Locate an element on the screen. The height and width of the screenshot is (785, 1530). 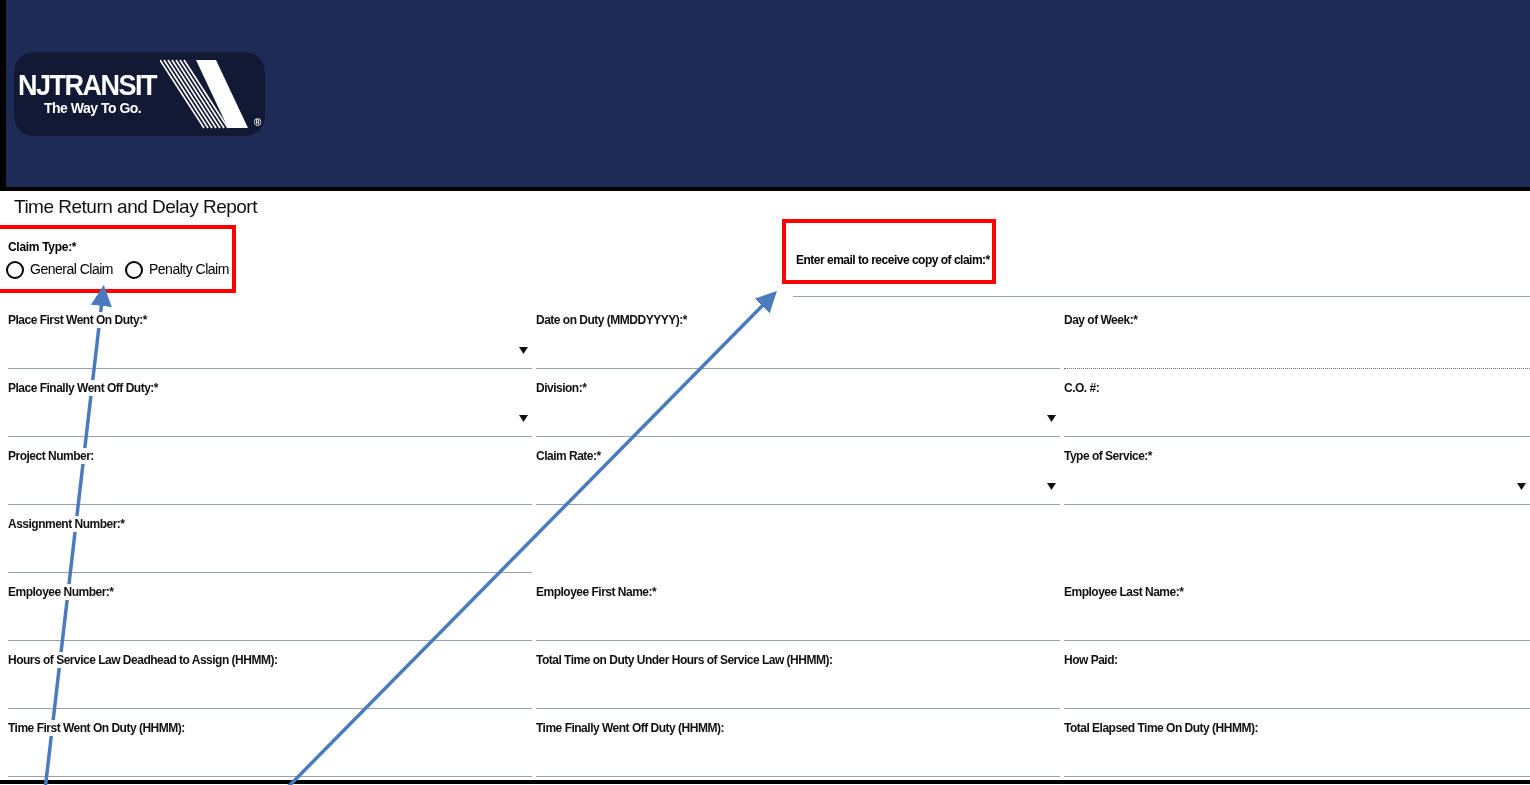
page-title: Time Return and Delay Report is located at coordinates (135, 207).